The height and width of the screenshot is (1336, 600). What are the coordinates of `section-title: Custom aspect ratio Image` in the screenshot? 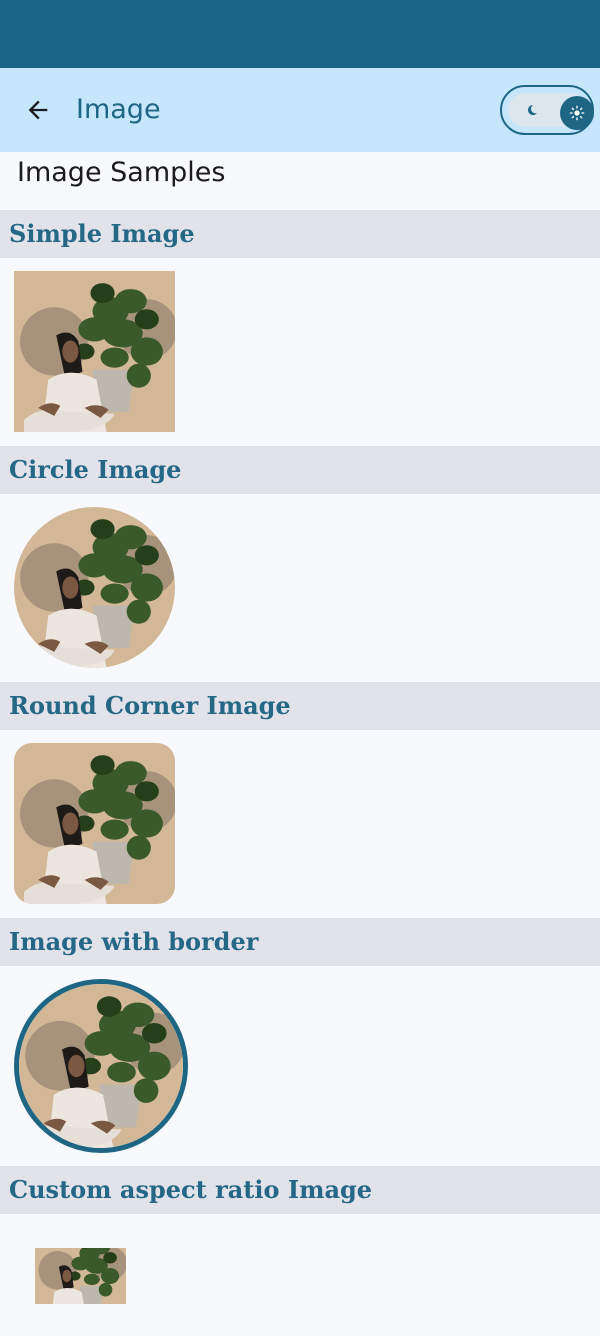 It's located at (191, 1189).